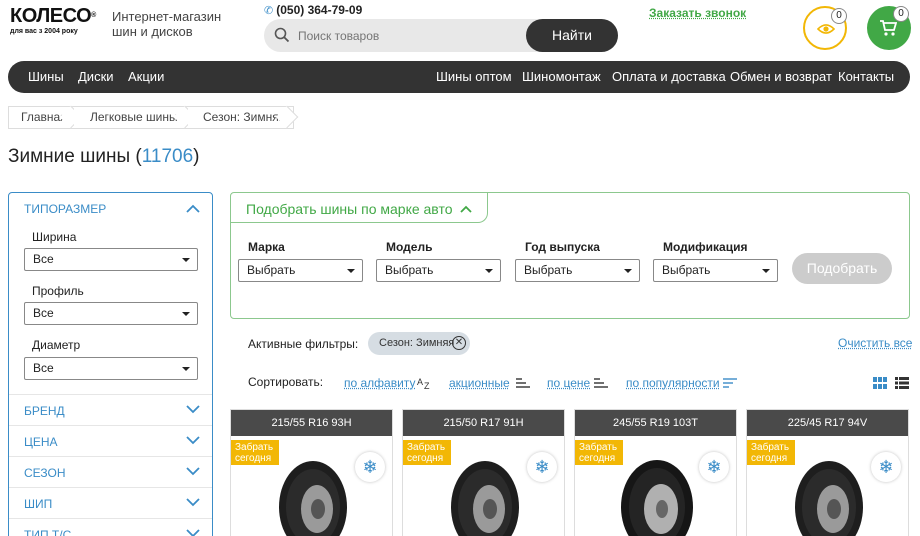  I want to click on product-card: 215/50 R17 91H Забрать сегодня ❄, so click(483, 472).